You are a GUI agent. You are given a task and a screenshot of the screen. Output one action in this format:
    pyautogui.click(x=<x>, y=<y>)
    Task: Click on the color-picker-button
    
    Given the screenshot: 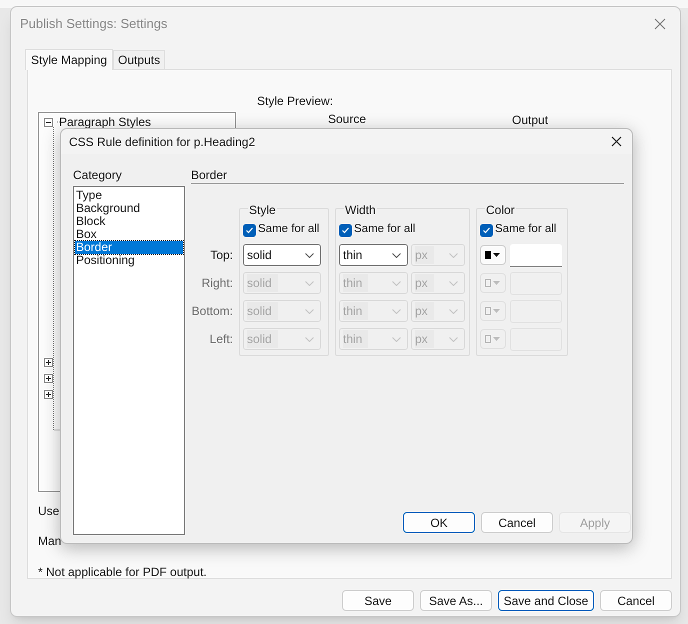 What is the action you would take?
    pyautogui.click(x=493, y=255)
    